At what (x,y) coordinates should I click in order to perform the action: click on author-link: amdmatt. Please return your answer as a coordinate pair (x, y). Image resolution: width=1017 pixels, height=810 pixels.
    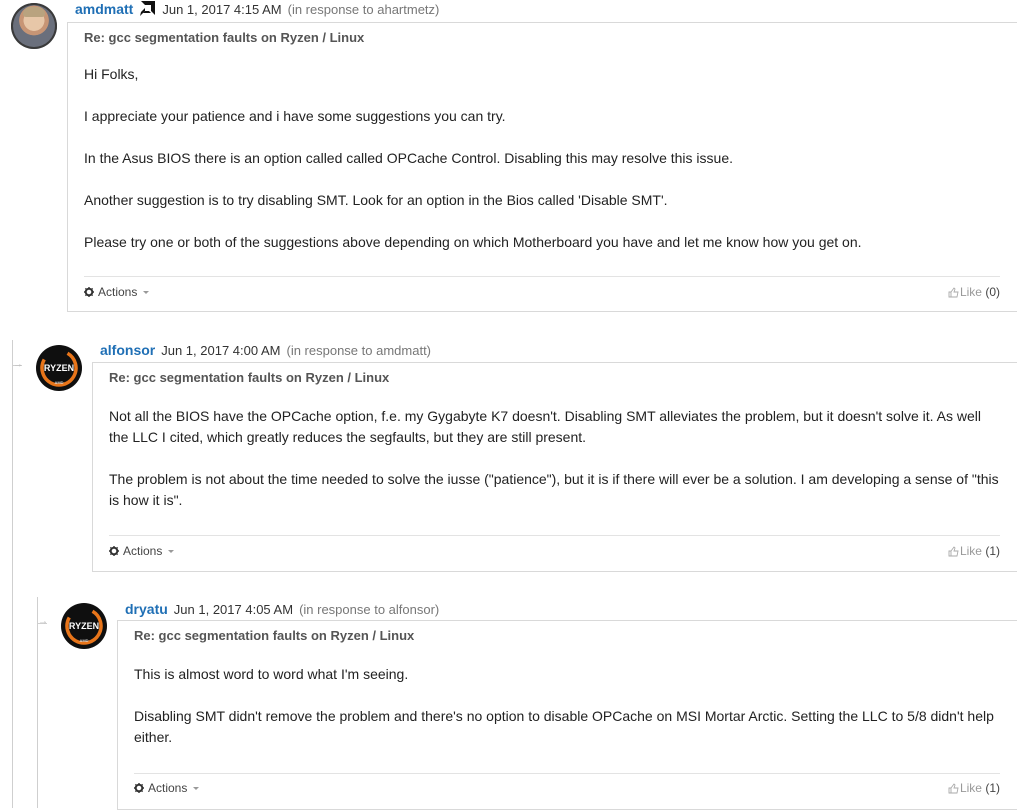
    Looking at the image, I should click on (104, 9).